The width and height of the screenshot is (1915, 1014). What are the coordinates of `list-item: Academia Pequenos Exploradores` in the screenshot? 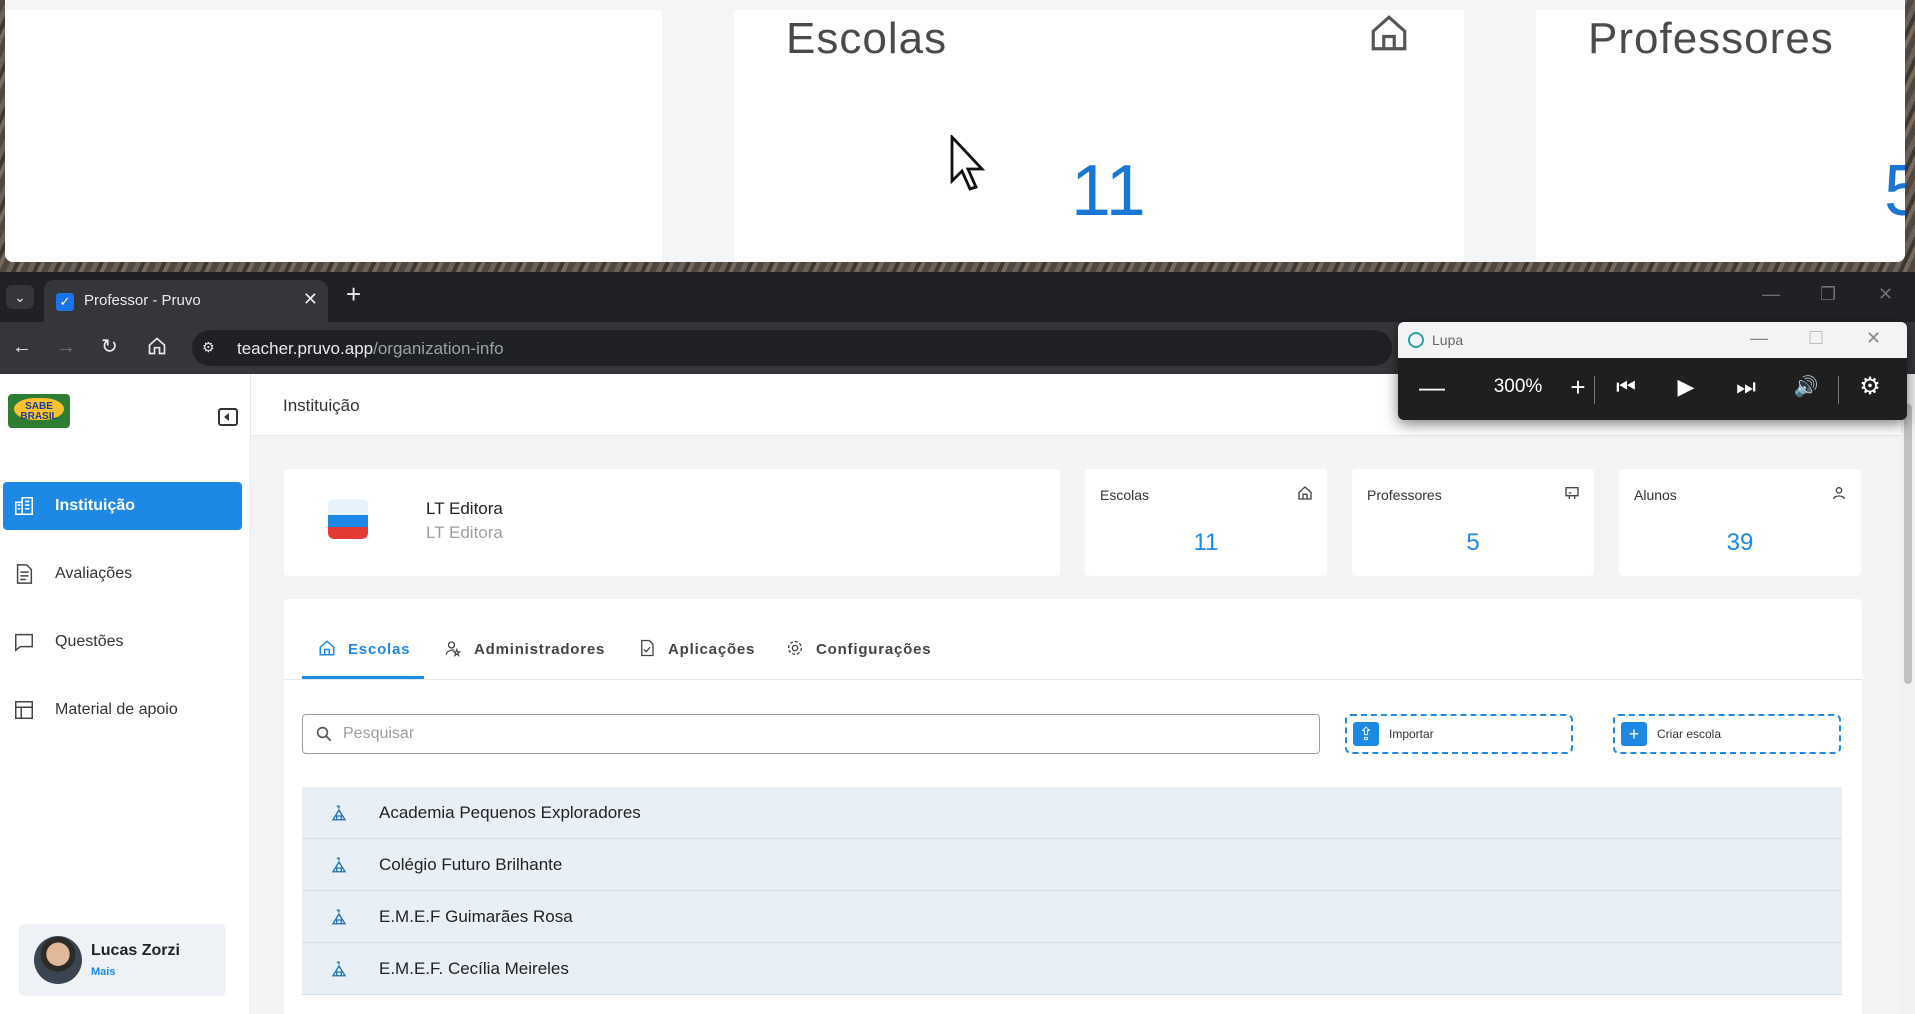 It's located at (1072, 813).